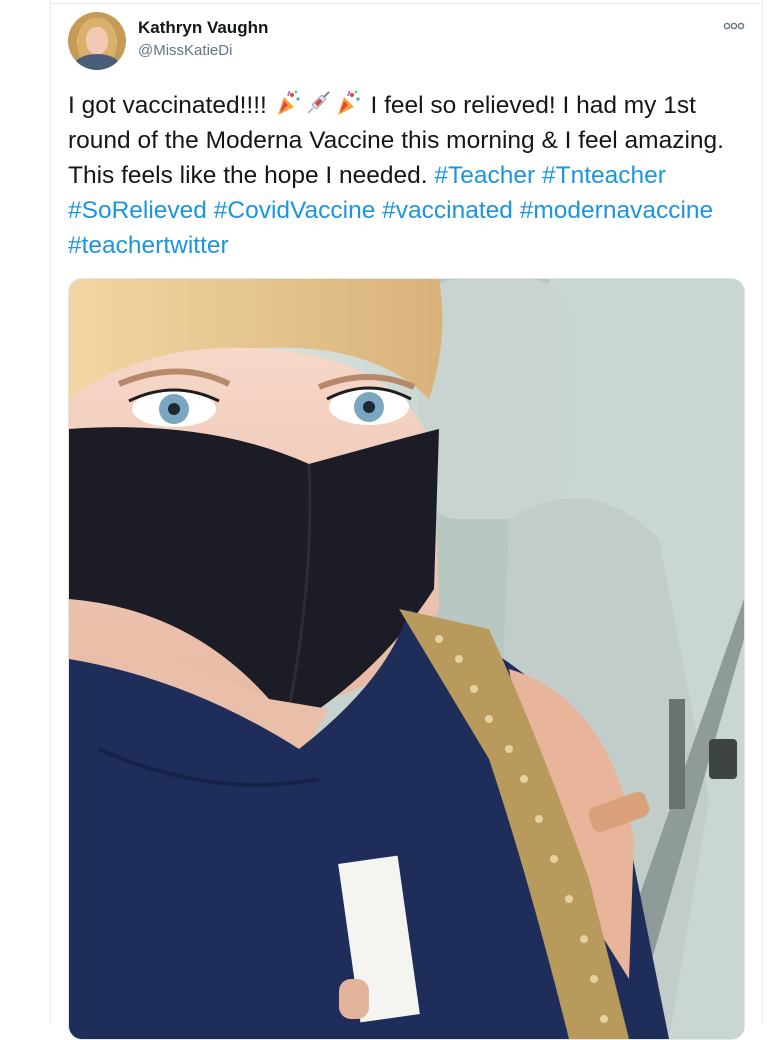 The width and height of the screenshot is (782, 1040). Describe the element at coordinates (616, 210) in the screenshot. I see `hashtag-link: #modernavaccine` at that location.